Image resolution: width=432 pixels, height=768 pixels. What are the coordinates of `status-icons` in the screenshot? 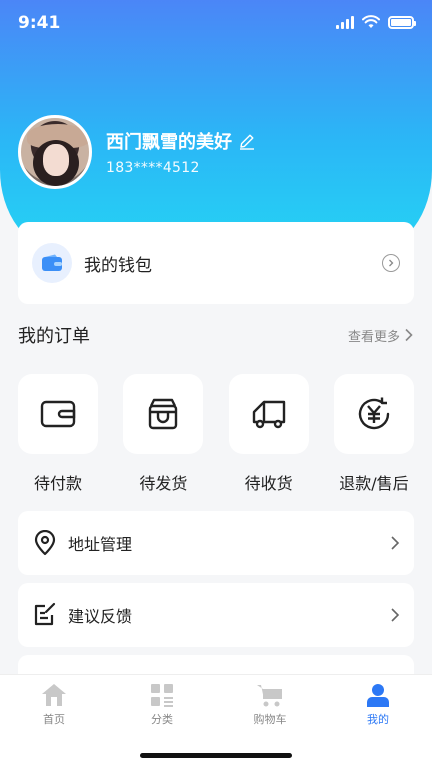 It's located at (376, 22).